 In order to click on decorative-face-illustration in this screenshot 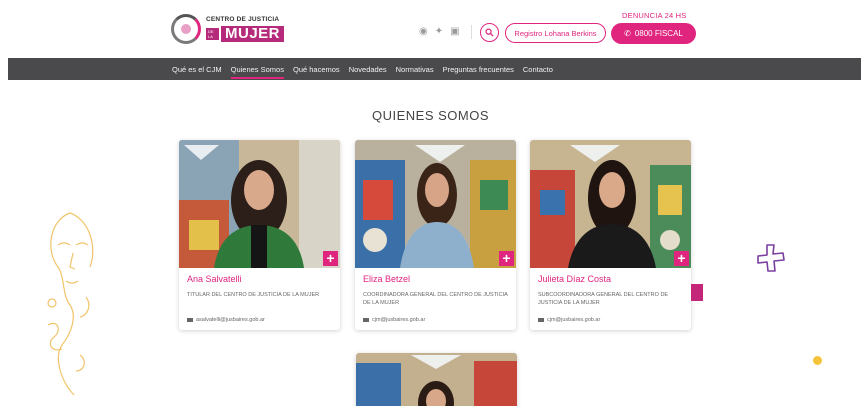, I will do `click(70, 304)`.